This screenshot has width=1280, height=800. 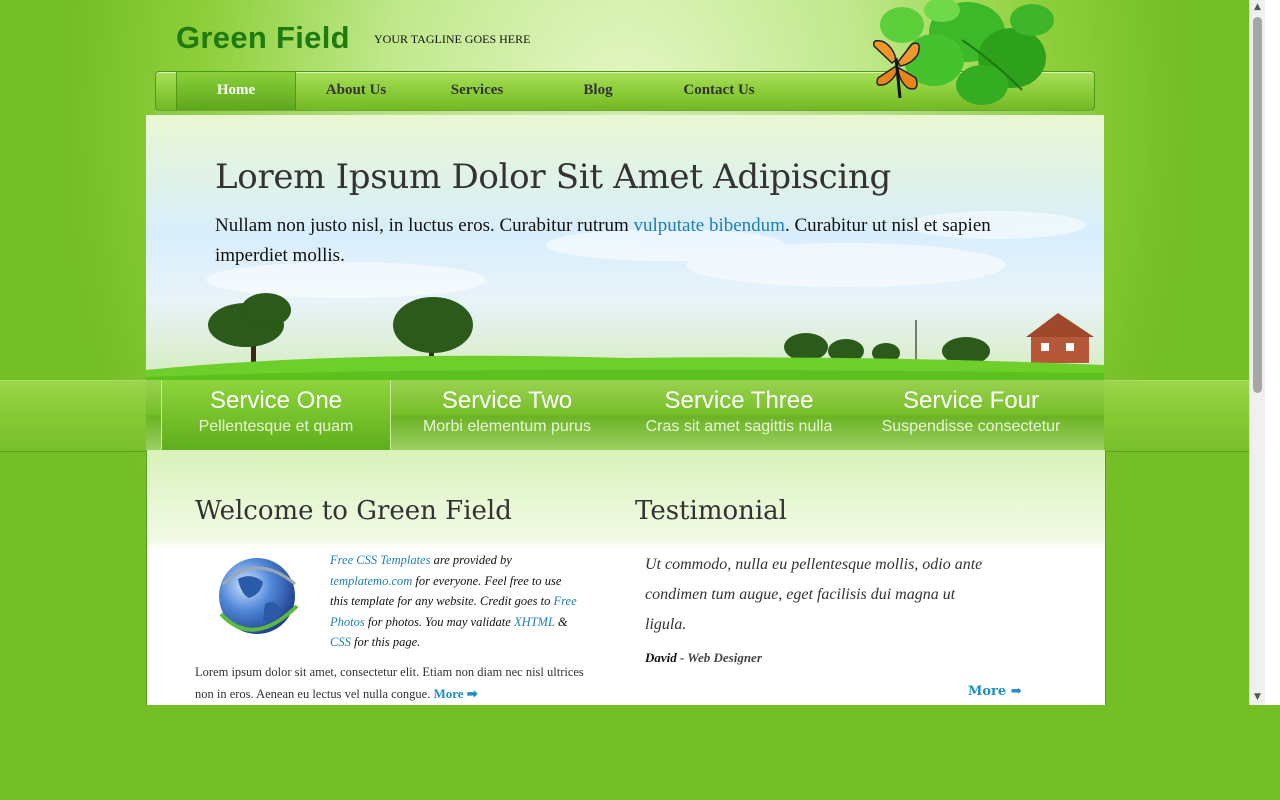 I want to click on author-role: - Web Designer, so click(x=719, y=657).